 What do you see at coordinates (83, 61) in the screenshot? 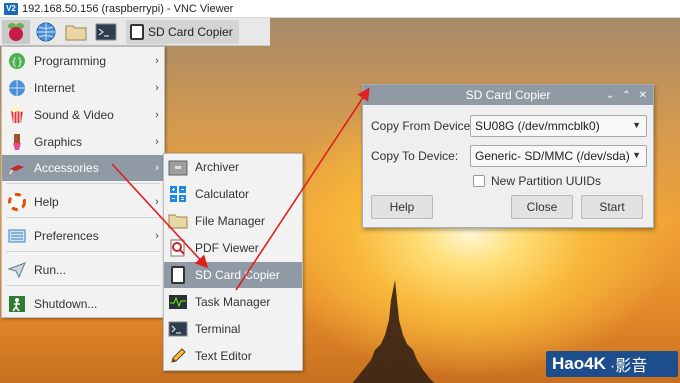
I see `menu-item-programming: {} Programming ›` at bounding box center [83, 61].